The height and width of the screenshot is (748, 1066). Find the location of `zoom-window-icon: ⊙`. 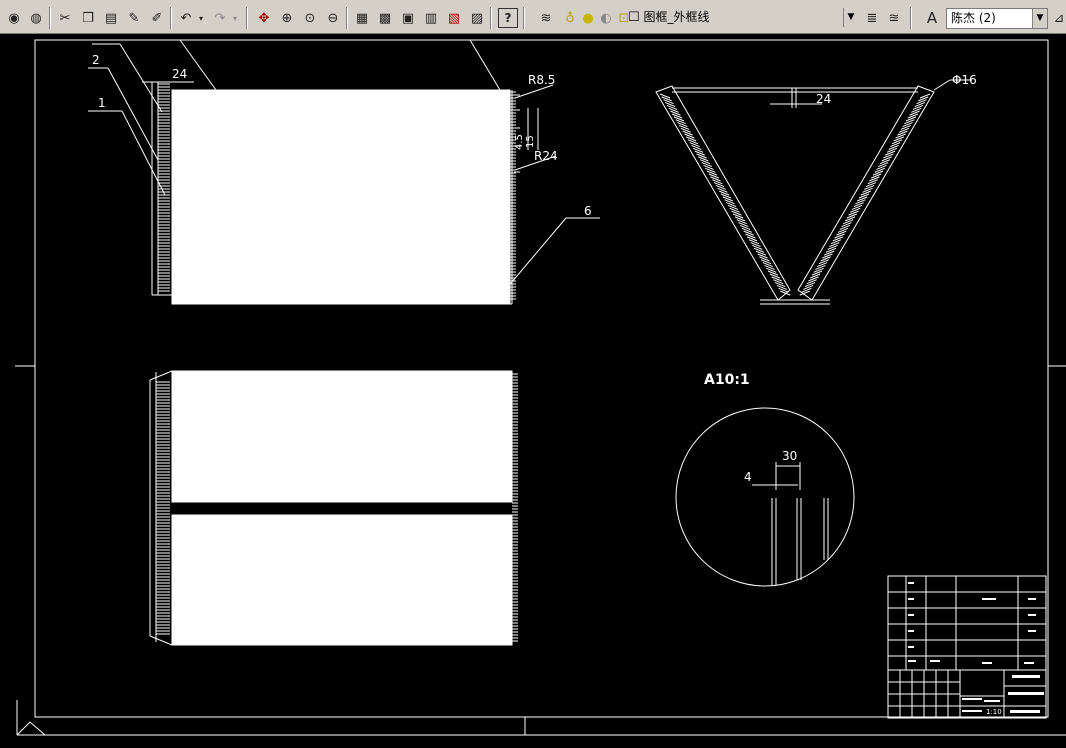

zoom-window-icon: ⊙ is located at coordinates (310, 18).